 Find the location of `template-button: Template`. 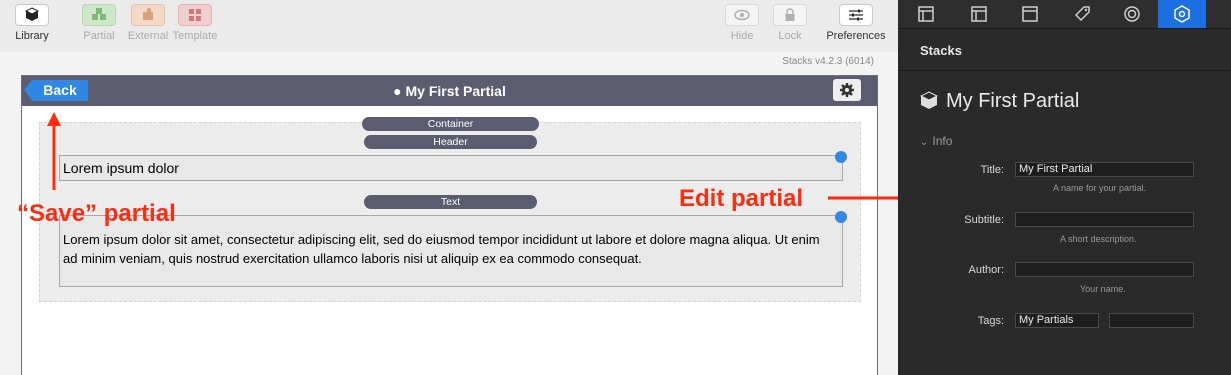

template-button: Template is located at coordinates (195, 23).